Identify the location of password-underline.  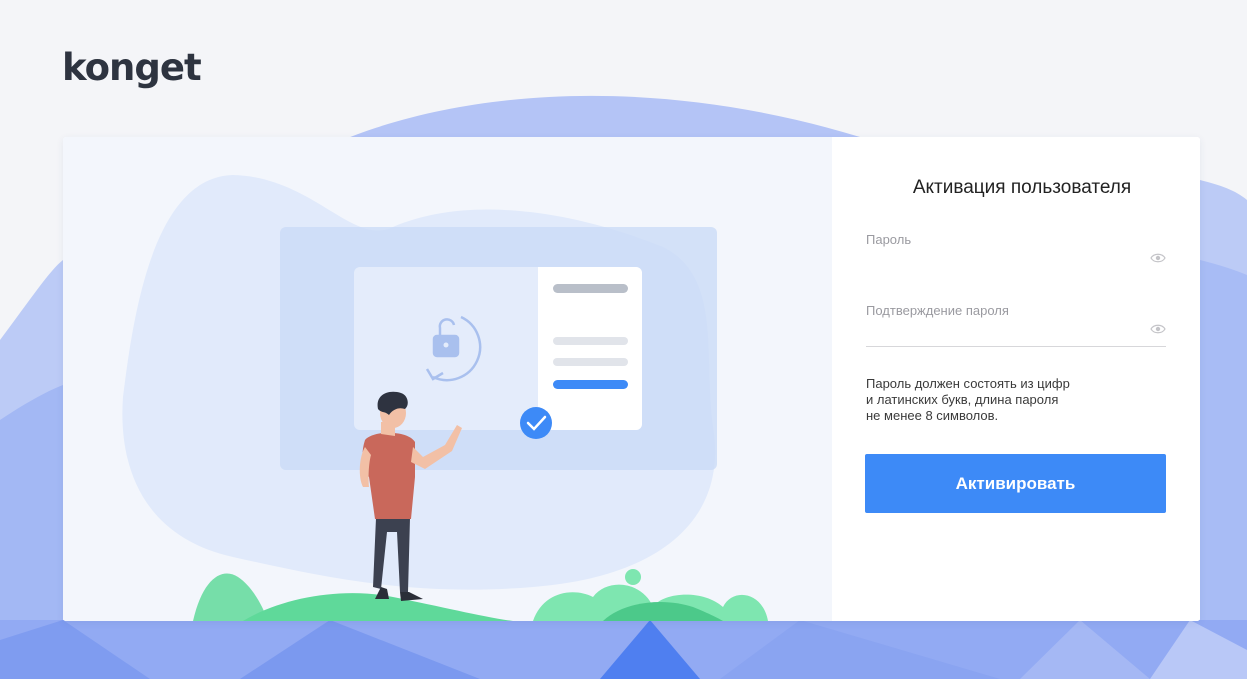
(1016, 275).